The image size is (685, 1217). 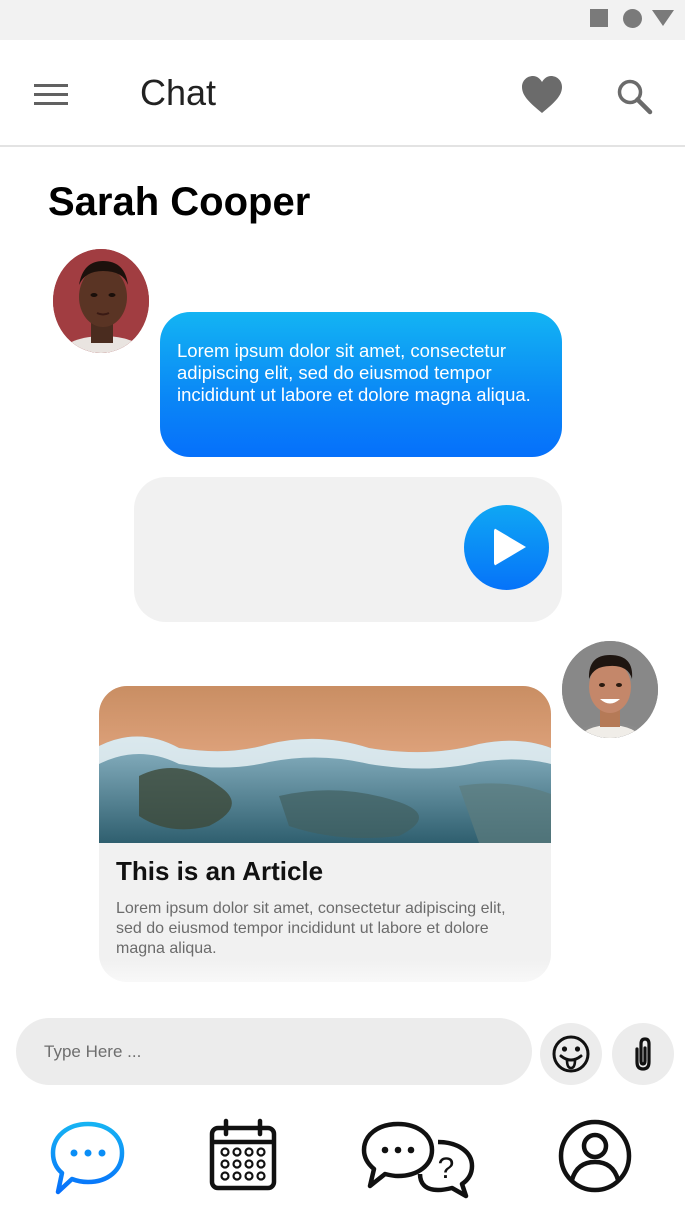 I want to click on circle-icon, so click(x=632, y=18).